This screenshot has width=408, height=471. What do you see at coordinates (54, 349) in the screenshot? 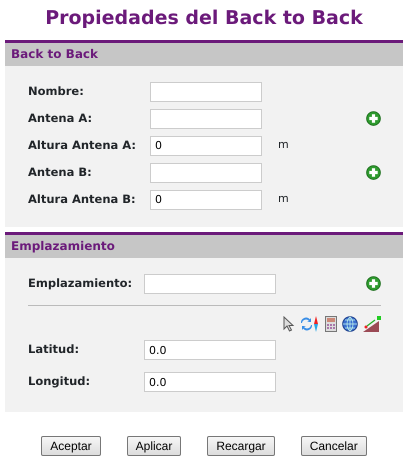
I see `field-label: Latitud:` at bounding box center [54, 349].